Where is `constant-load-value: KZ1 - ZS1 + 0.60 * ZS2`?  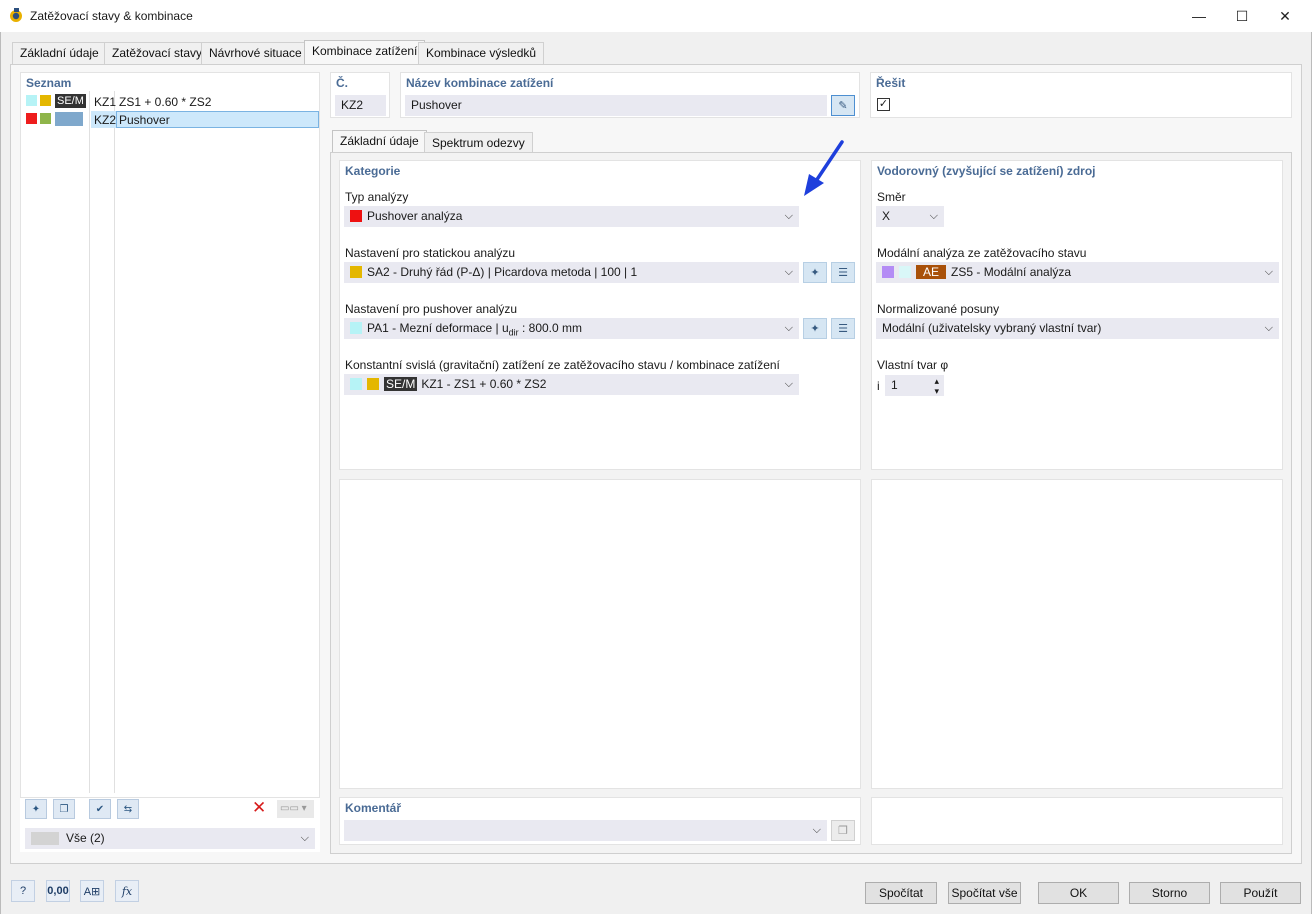
constant-load-value: KZ1 - ZS1 + 0.60 * ZS2 is located at coordinates (484, 384).